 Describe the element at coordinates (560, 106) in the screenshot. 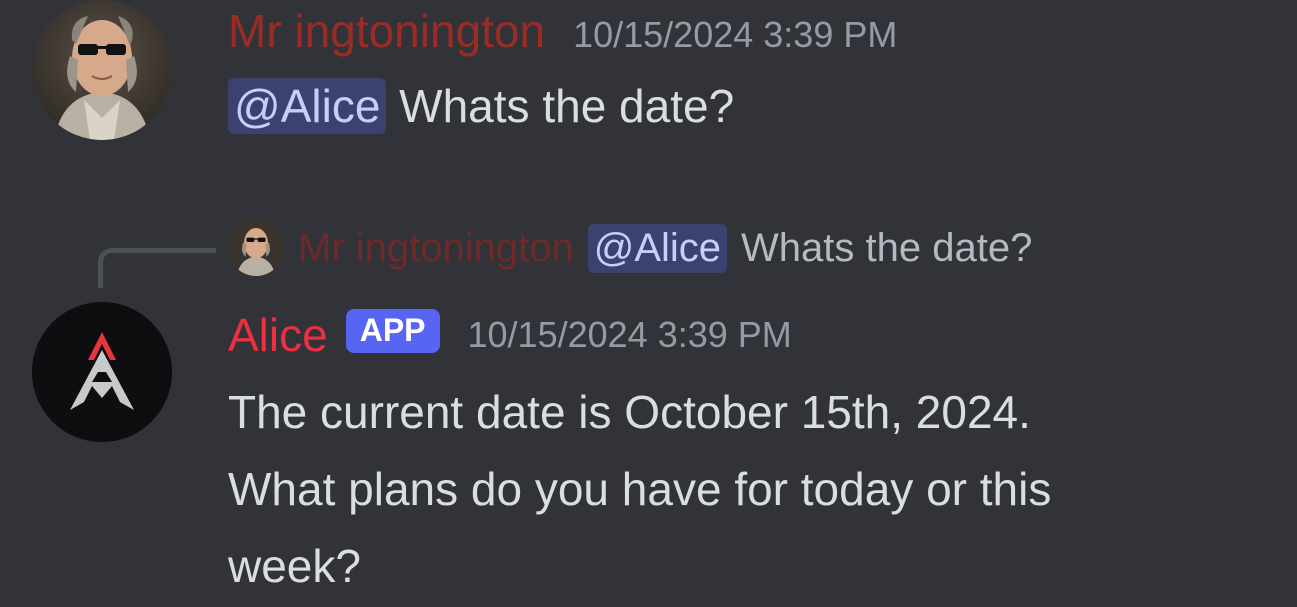

I see `message-text: Whats the date?` at that location.